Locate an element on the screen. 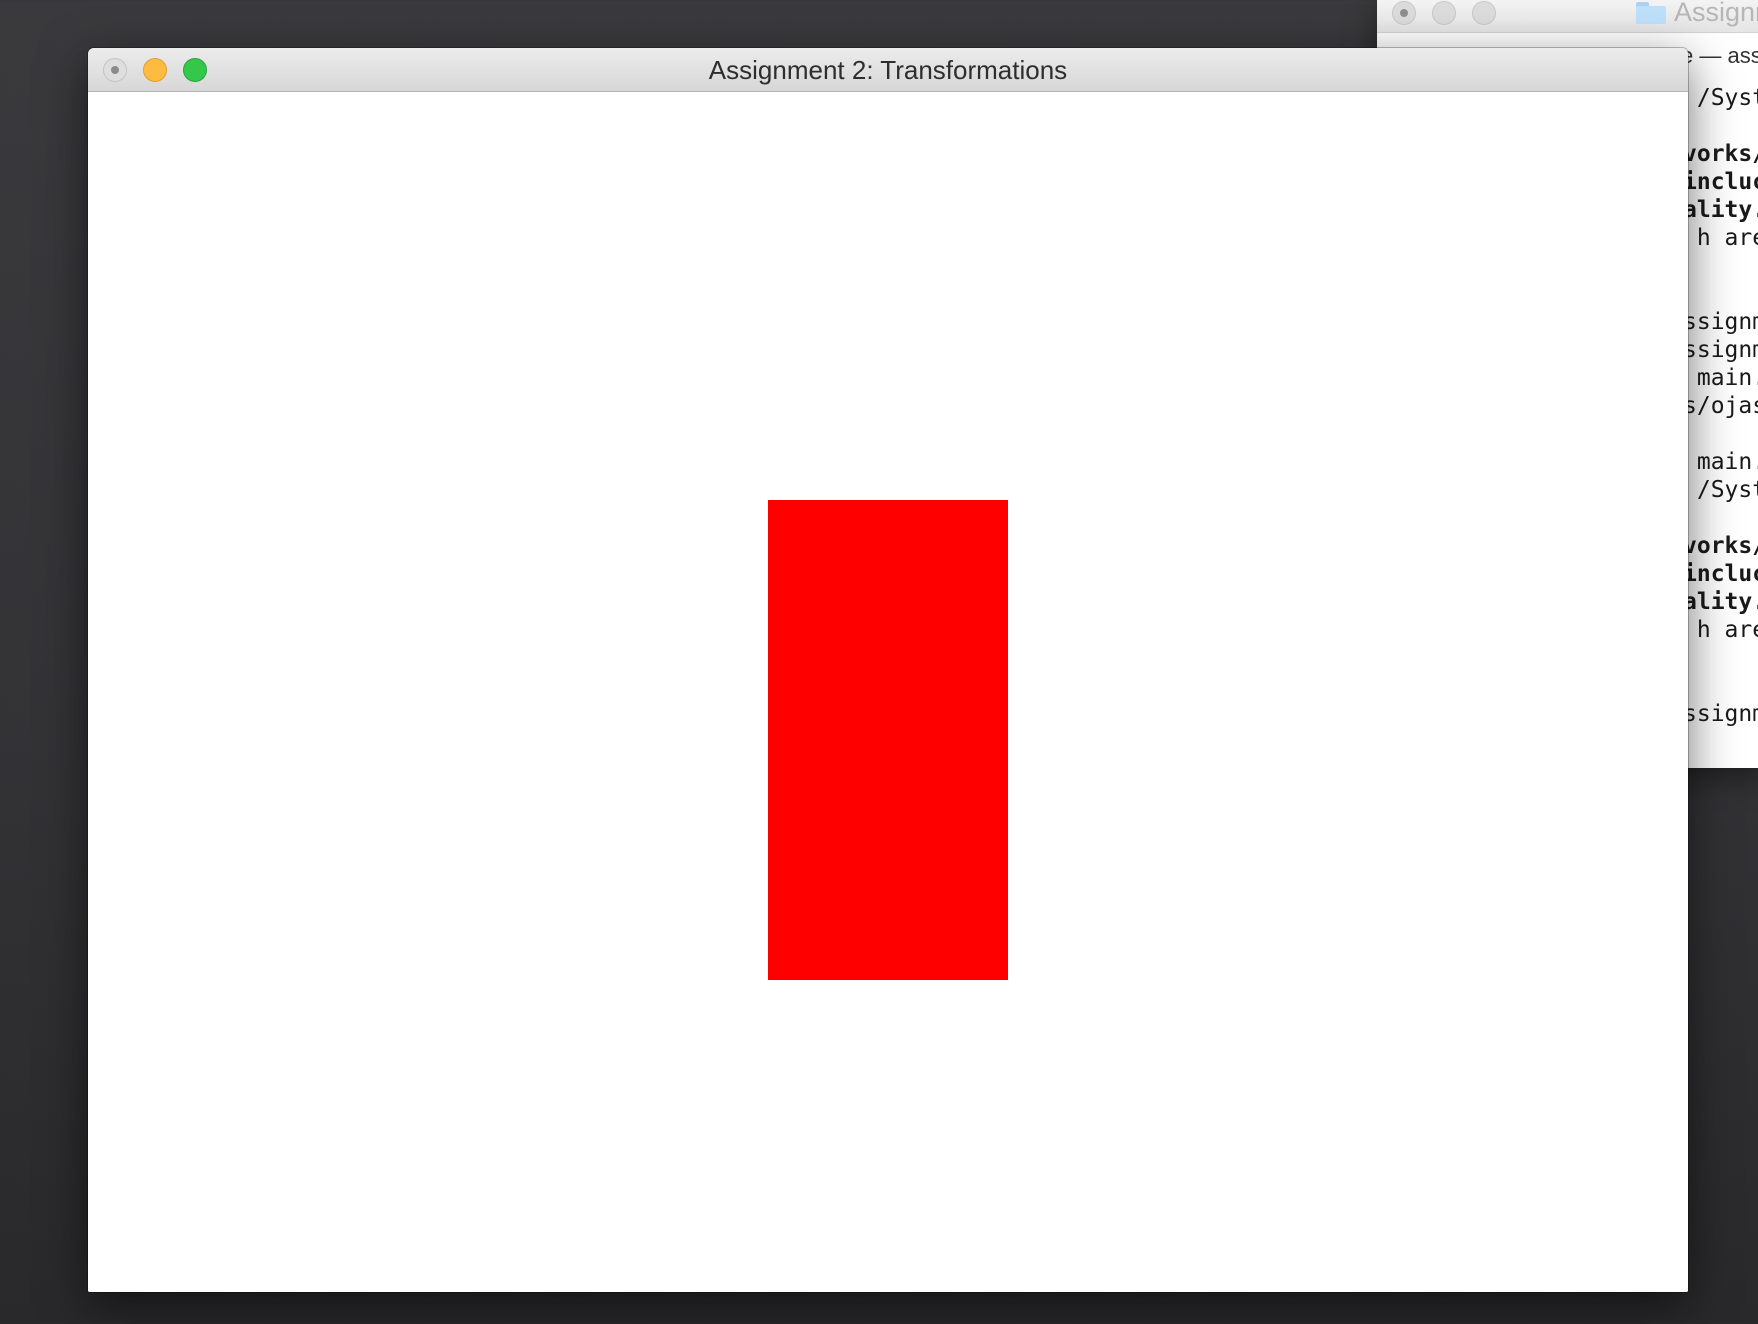 The width and height of the screenshot is (1758, 1324). terminal-line: s/ojas is located at coordinates (1720, 406).